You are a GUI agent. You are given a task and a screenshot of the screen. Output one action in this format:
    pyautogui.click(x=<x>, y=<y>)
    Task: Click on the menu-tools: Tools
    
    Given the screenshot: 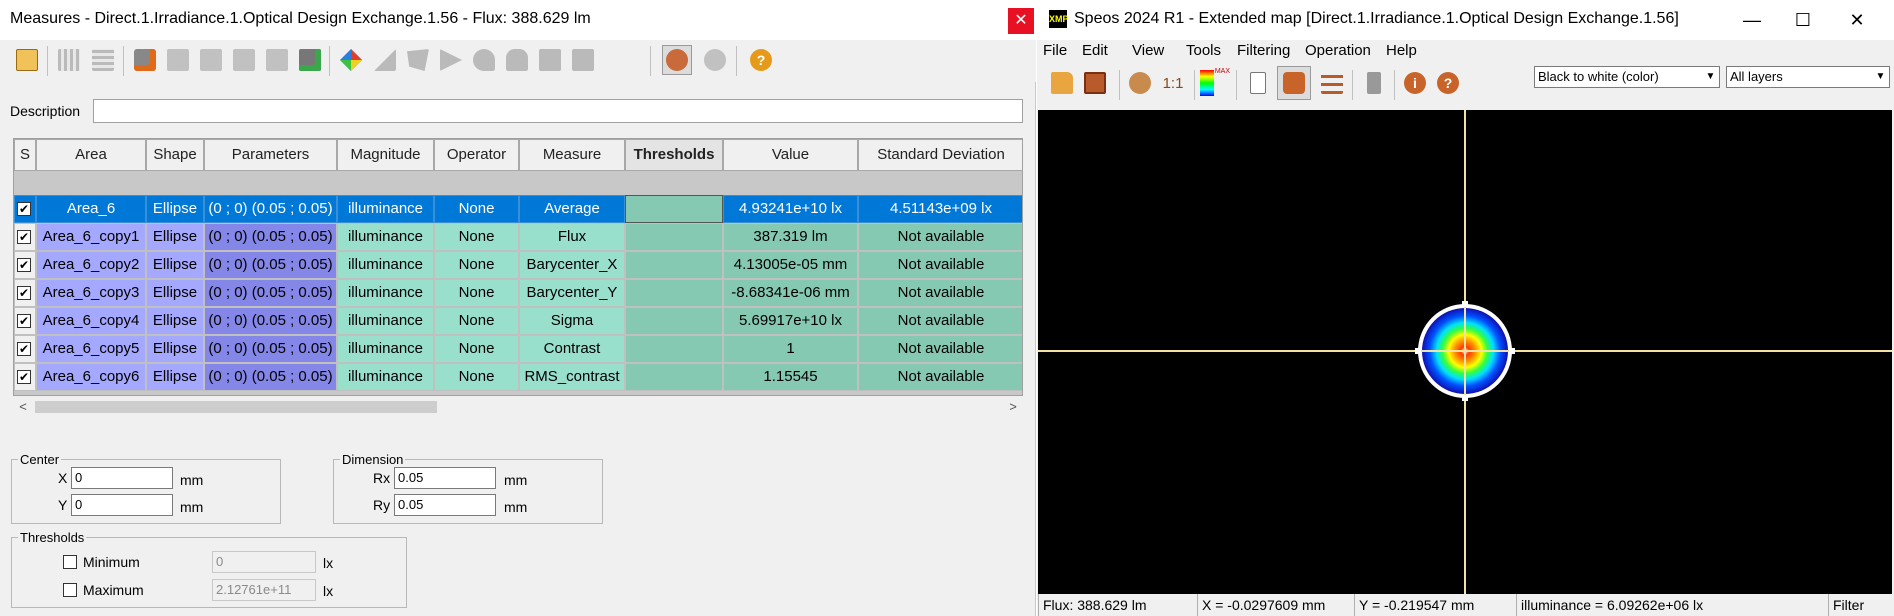 What is the action you would take?
    pyautogui.click(x=1203, y=50)
    